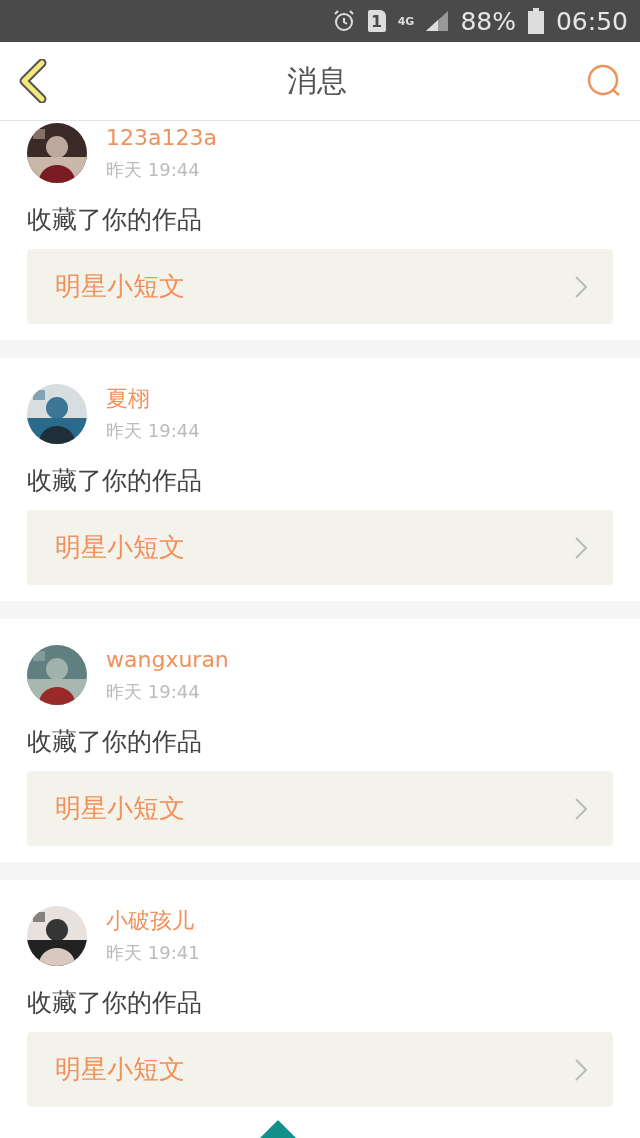 The width and height of the screenshot is (640, 1138). I want to click on user-name: 夏栩, so click(153, 399).